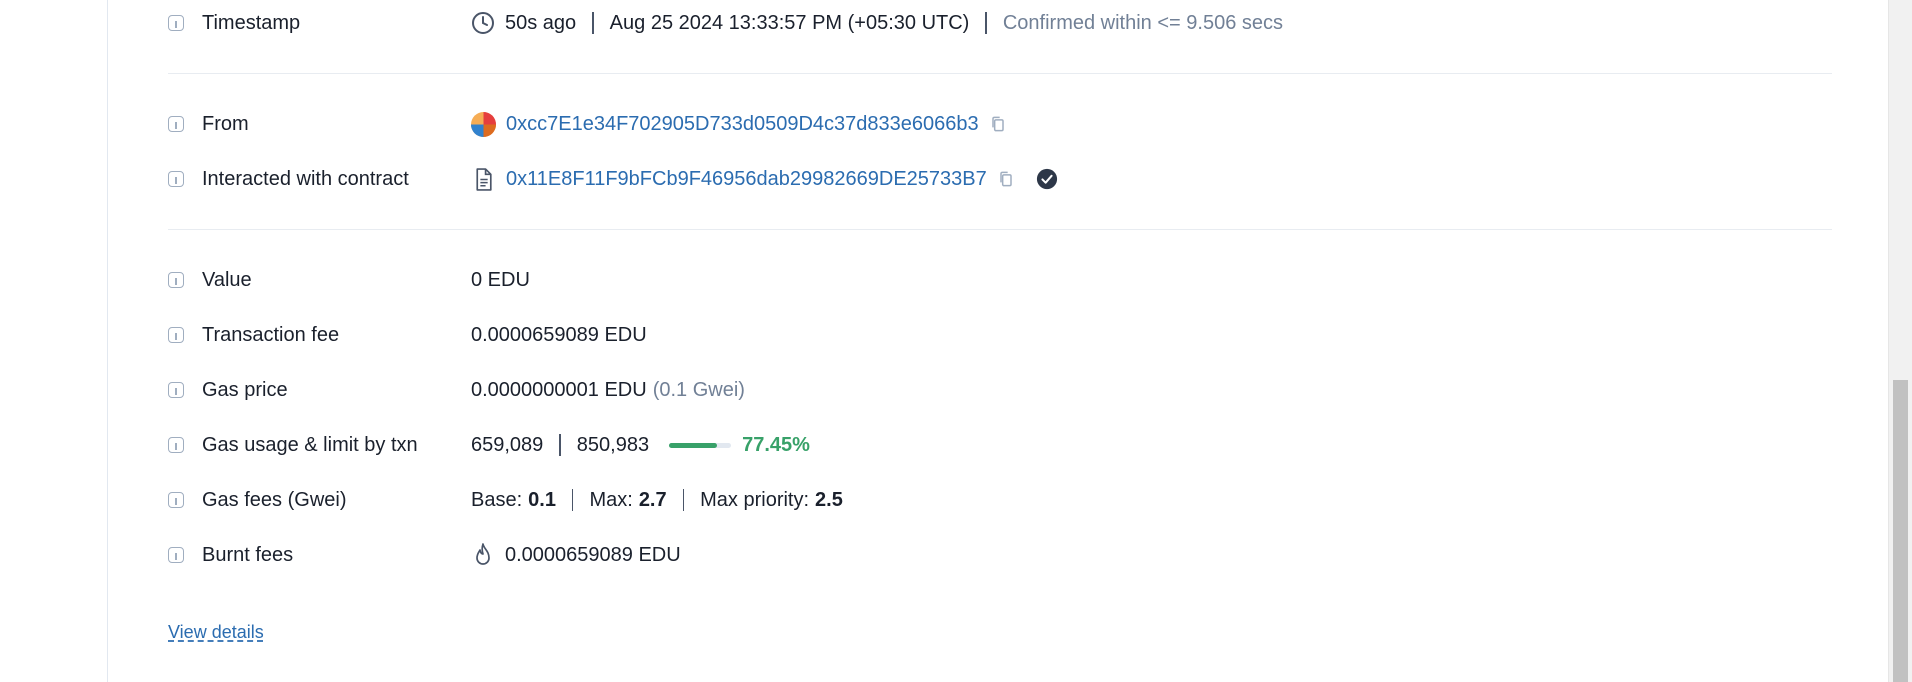 The image size is (1912, 682). I want to click on max-priority-value: 2.5, so click(829, 499).